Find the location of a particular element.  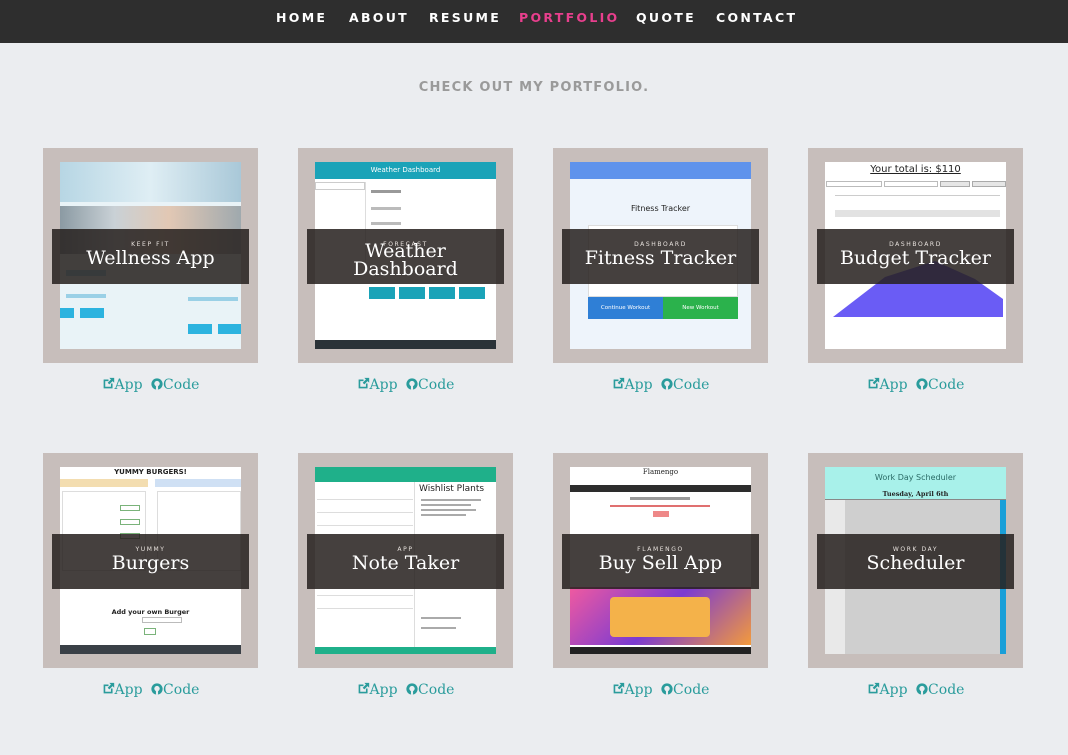

project-name: Buy Sell App is located at coordinates (660, 563).